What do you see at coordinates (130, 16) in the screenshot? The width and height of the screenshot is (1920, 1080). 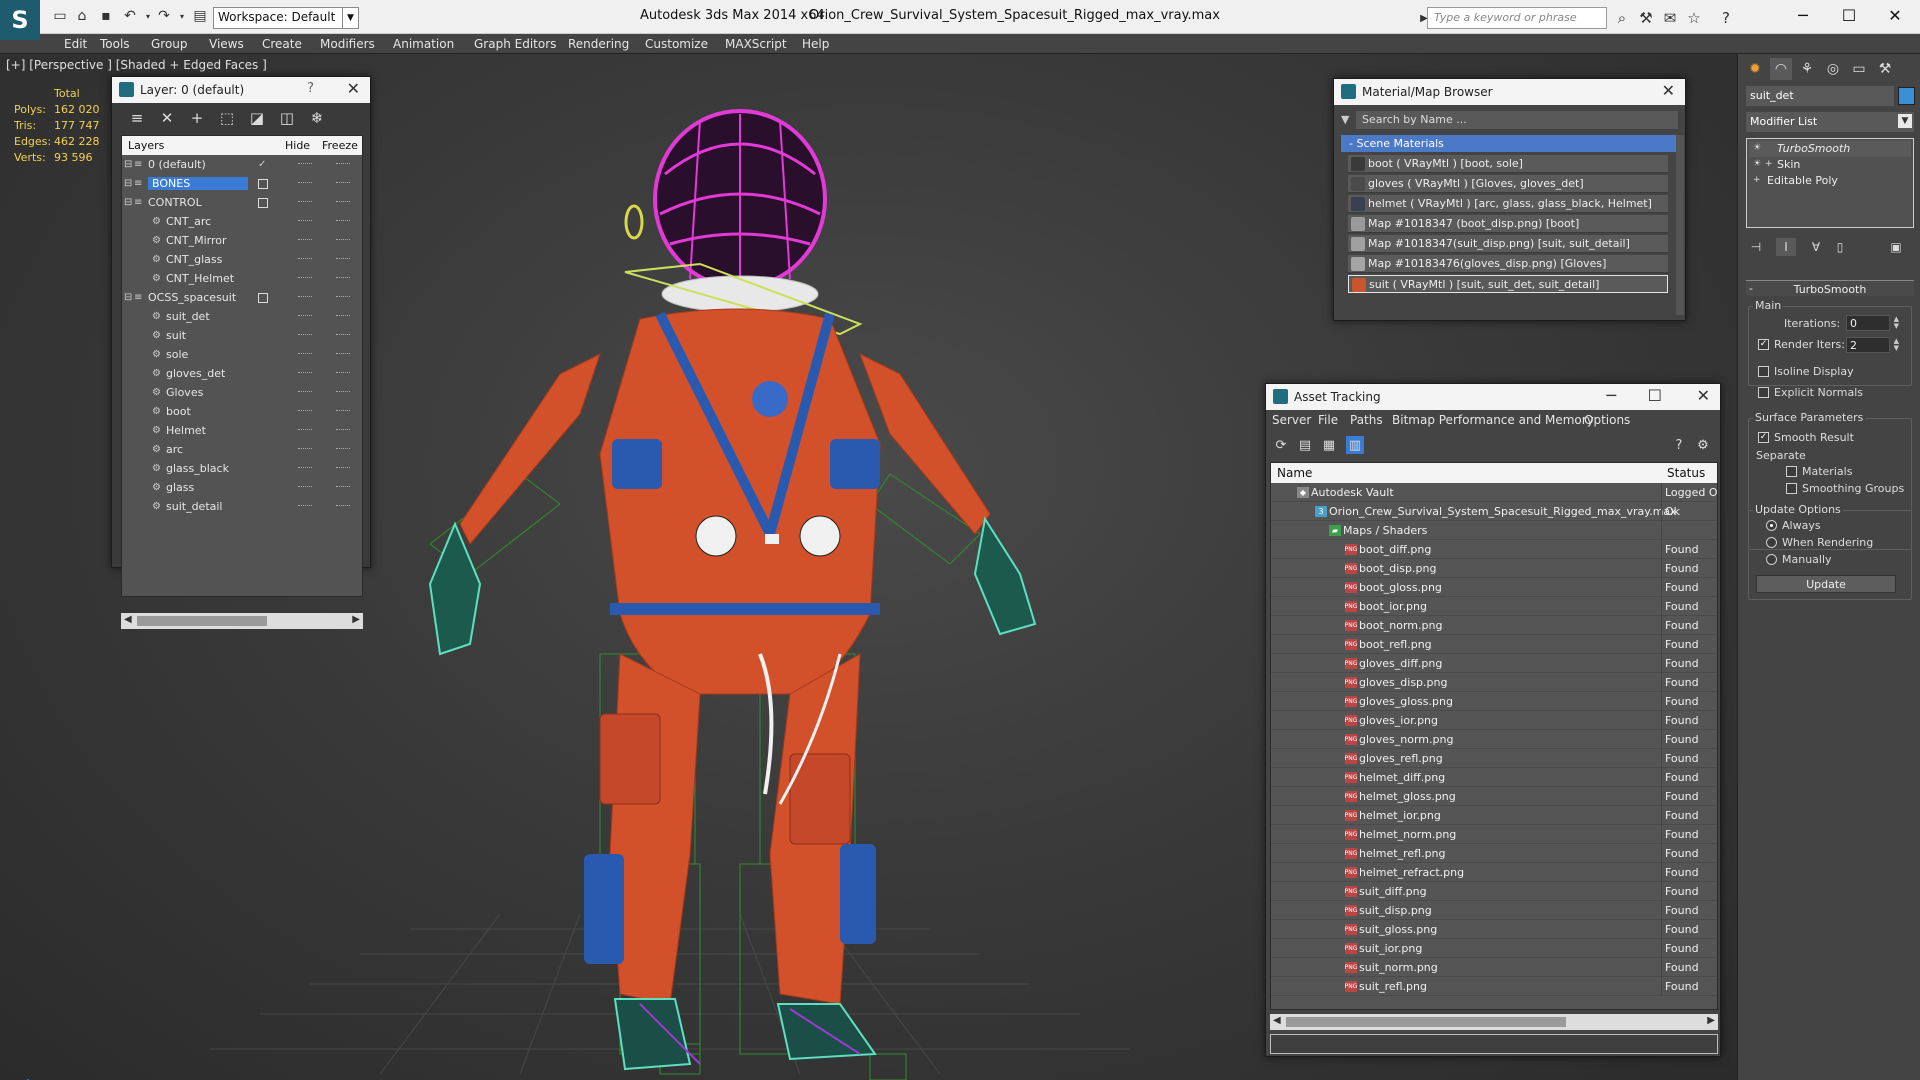 I see `undo-icon: ↶` at bounding box center [130, 16].